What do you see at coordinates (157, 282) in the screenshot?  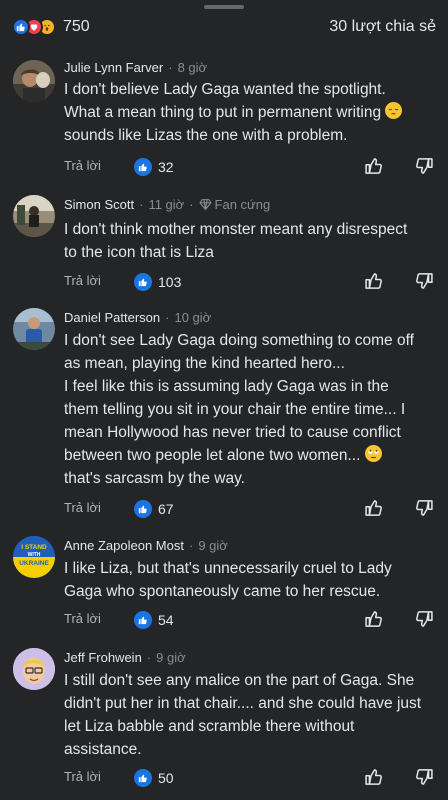 I see `like-count: 103` at bounding box center [157, 282].